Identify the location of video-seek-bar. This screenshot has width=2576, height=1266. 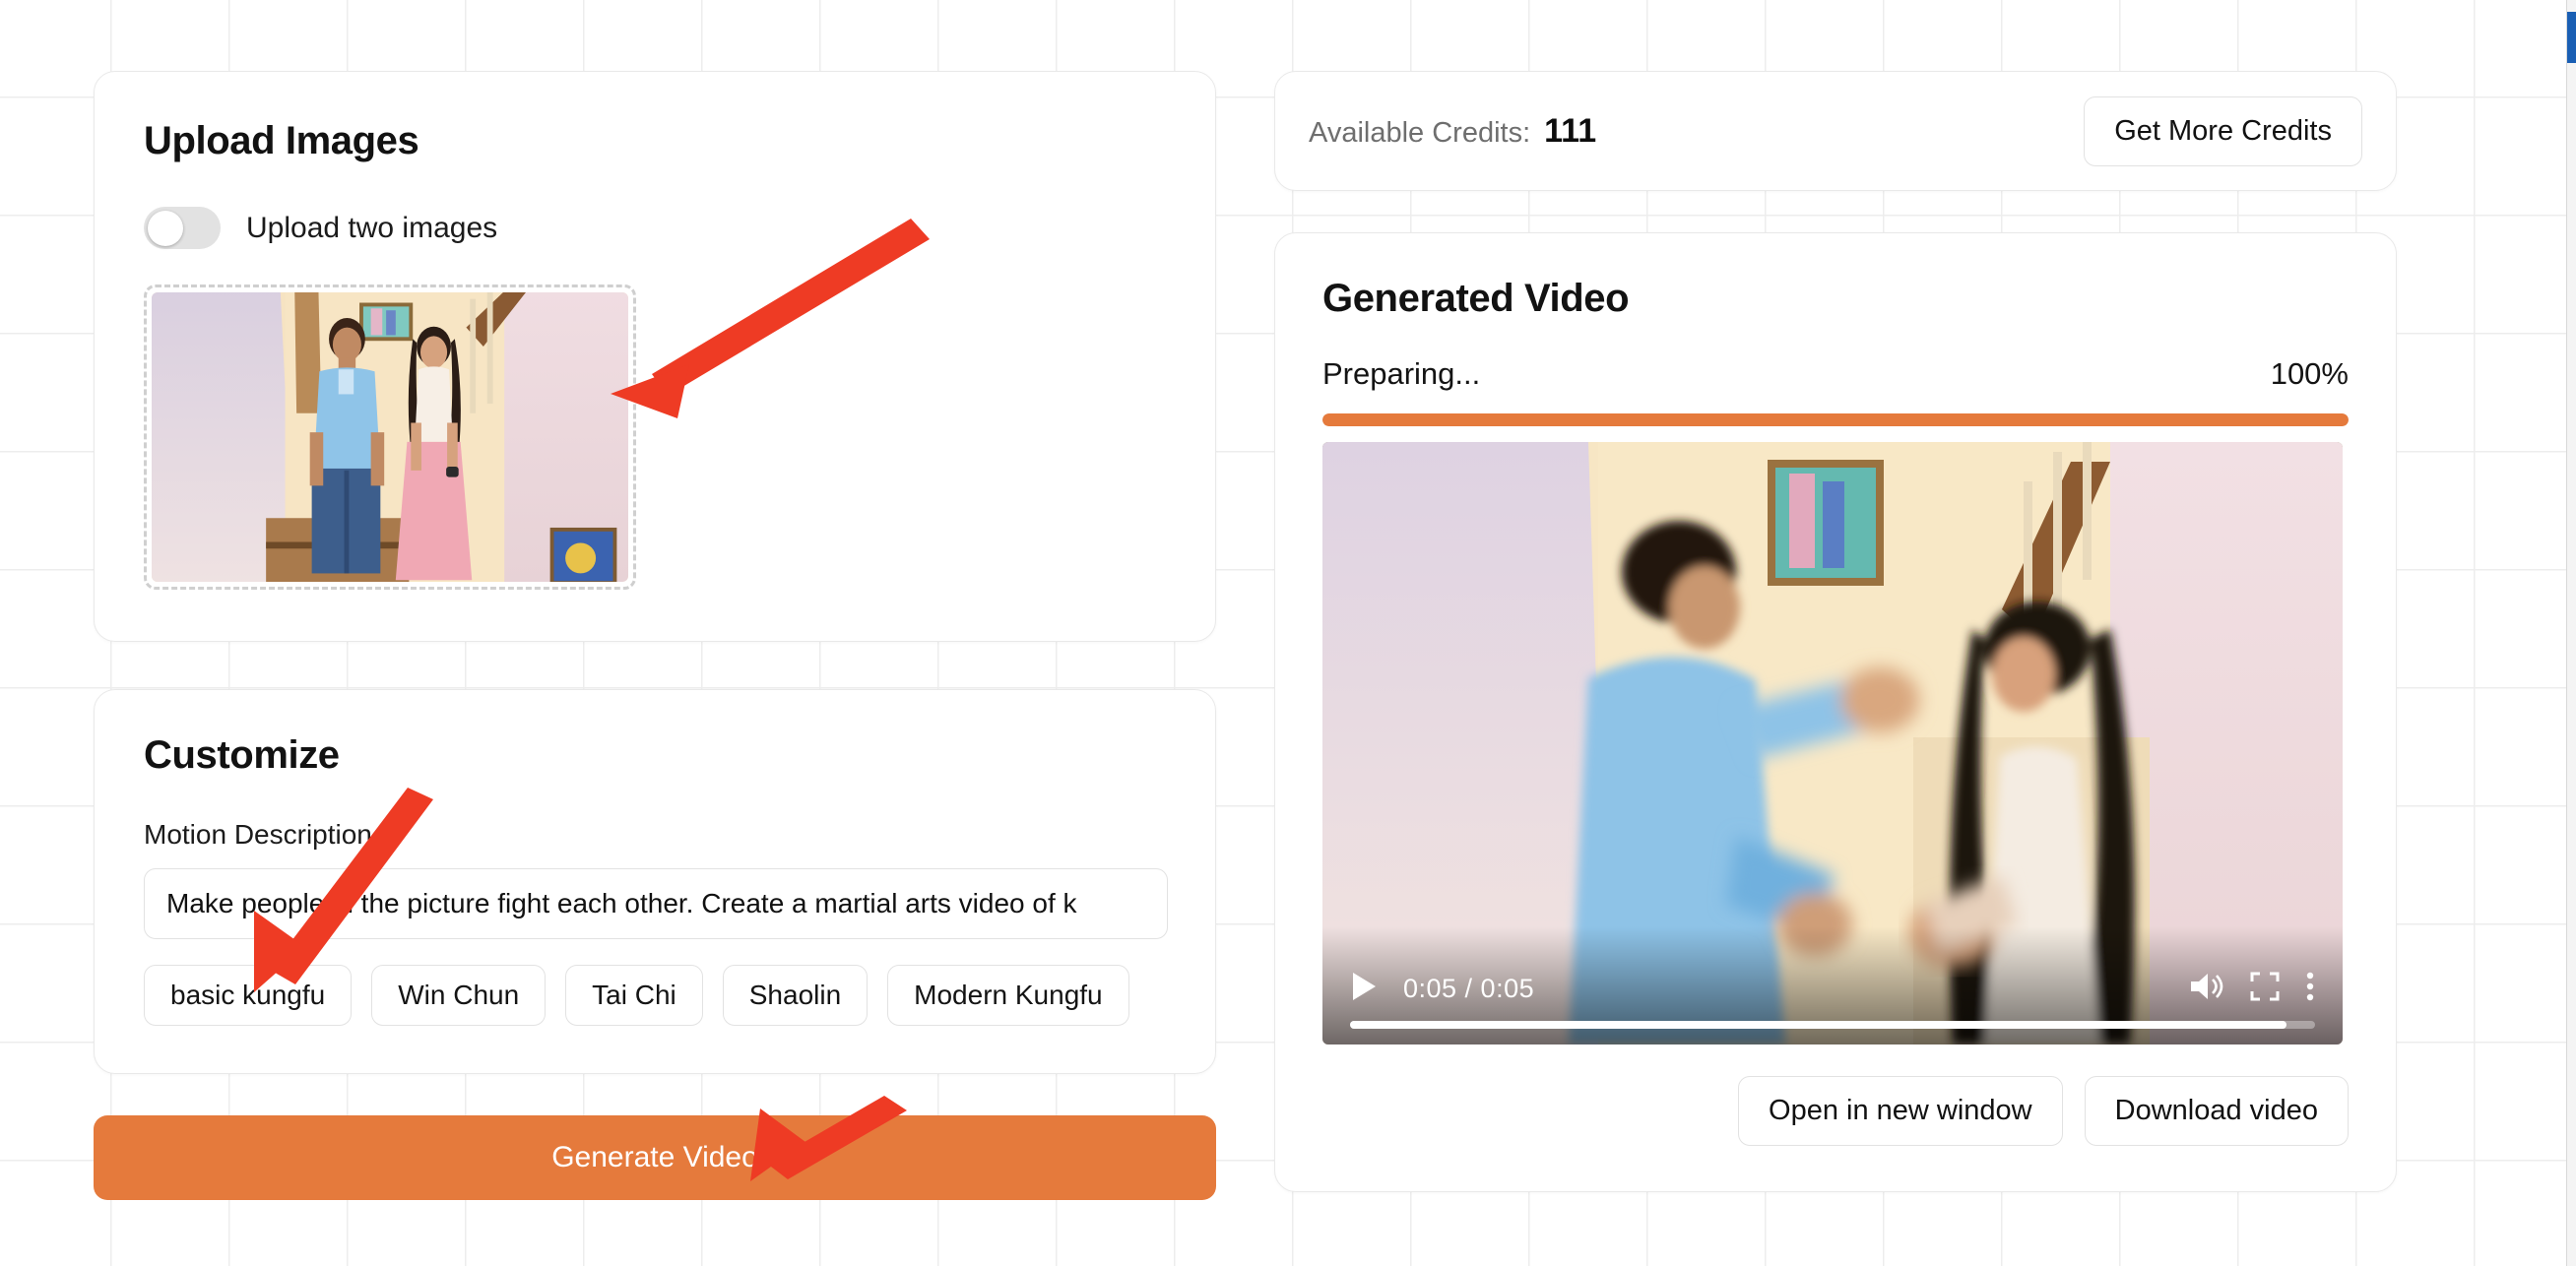
(1832, 1025).